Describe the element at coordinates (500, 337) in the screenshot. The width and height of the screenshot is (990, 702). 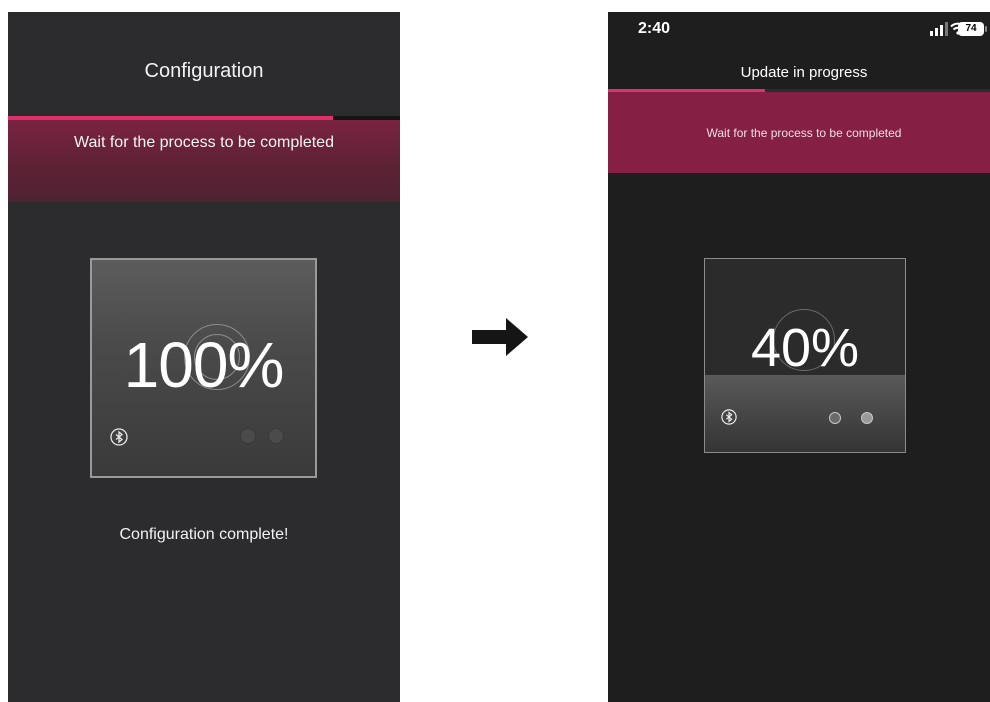
I see `arrow-right-icon` at that location.